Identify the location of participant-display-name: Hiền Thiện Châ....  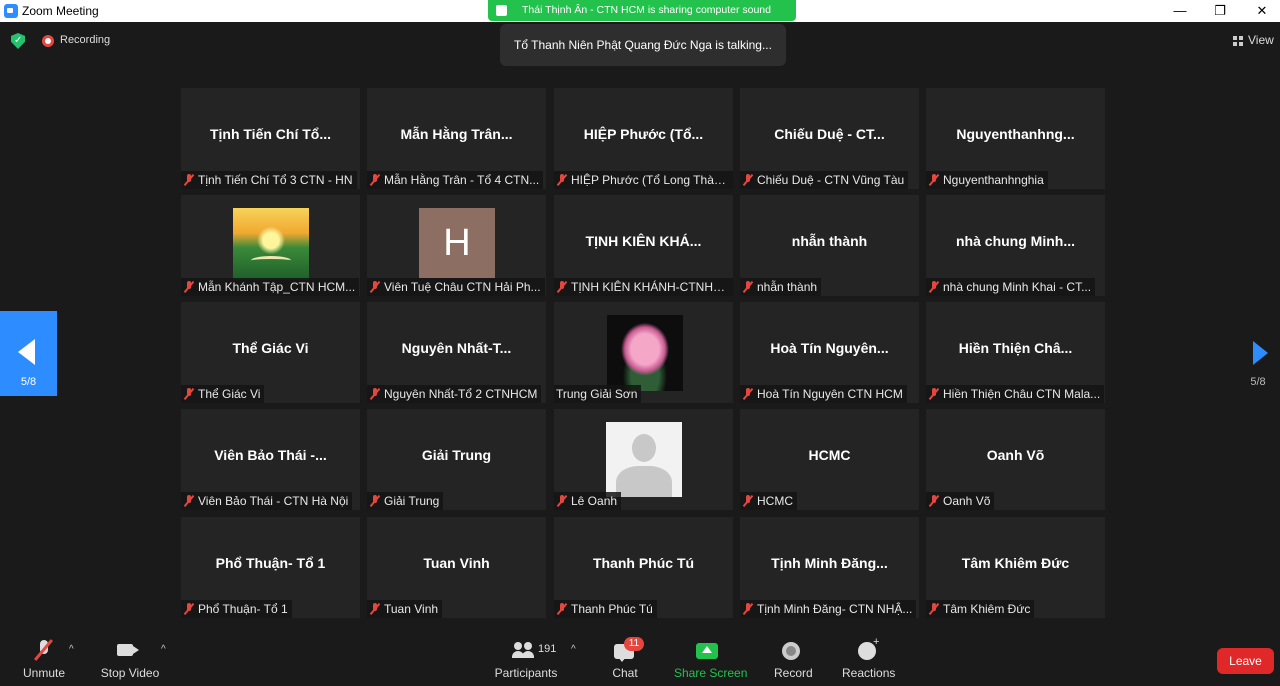
(1015, 348).